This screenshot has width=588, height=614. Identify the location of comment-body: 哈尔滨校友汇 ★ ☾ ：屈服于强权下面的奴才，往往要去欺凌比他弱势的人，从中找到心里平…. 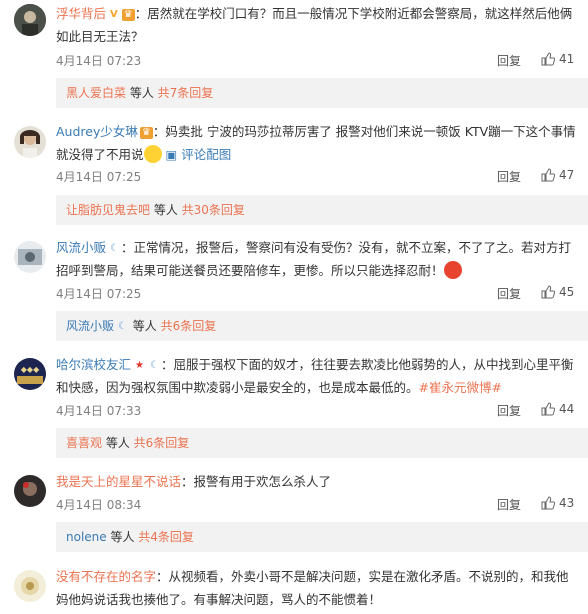
(316, 376).